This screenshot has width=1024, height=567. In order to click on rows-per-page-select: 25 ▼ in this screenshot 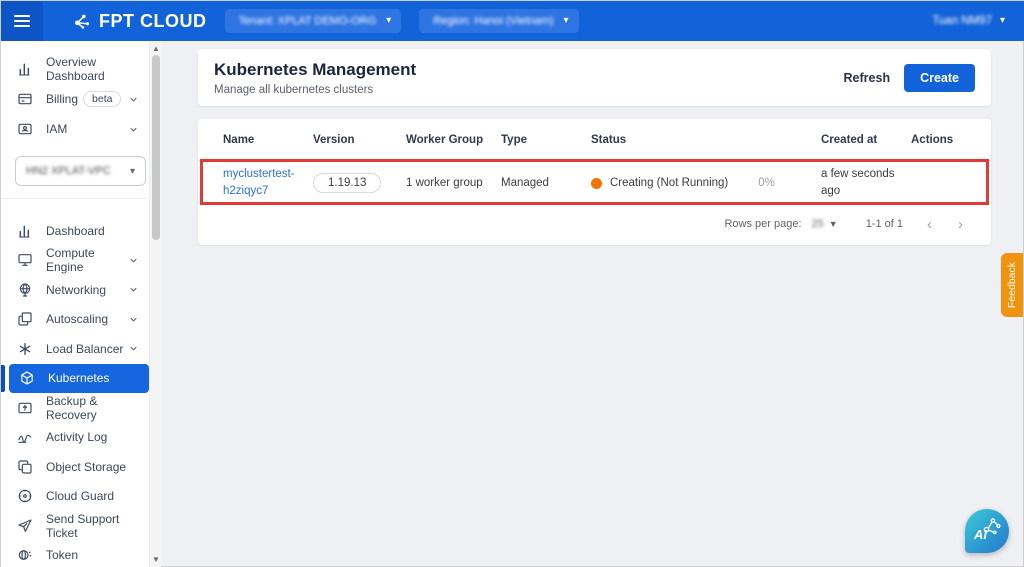, I will do `click(825, 224)`.